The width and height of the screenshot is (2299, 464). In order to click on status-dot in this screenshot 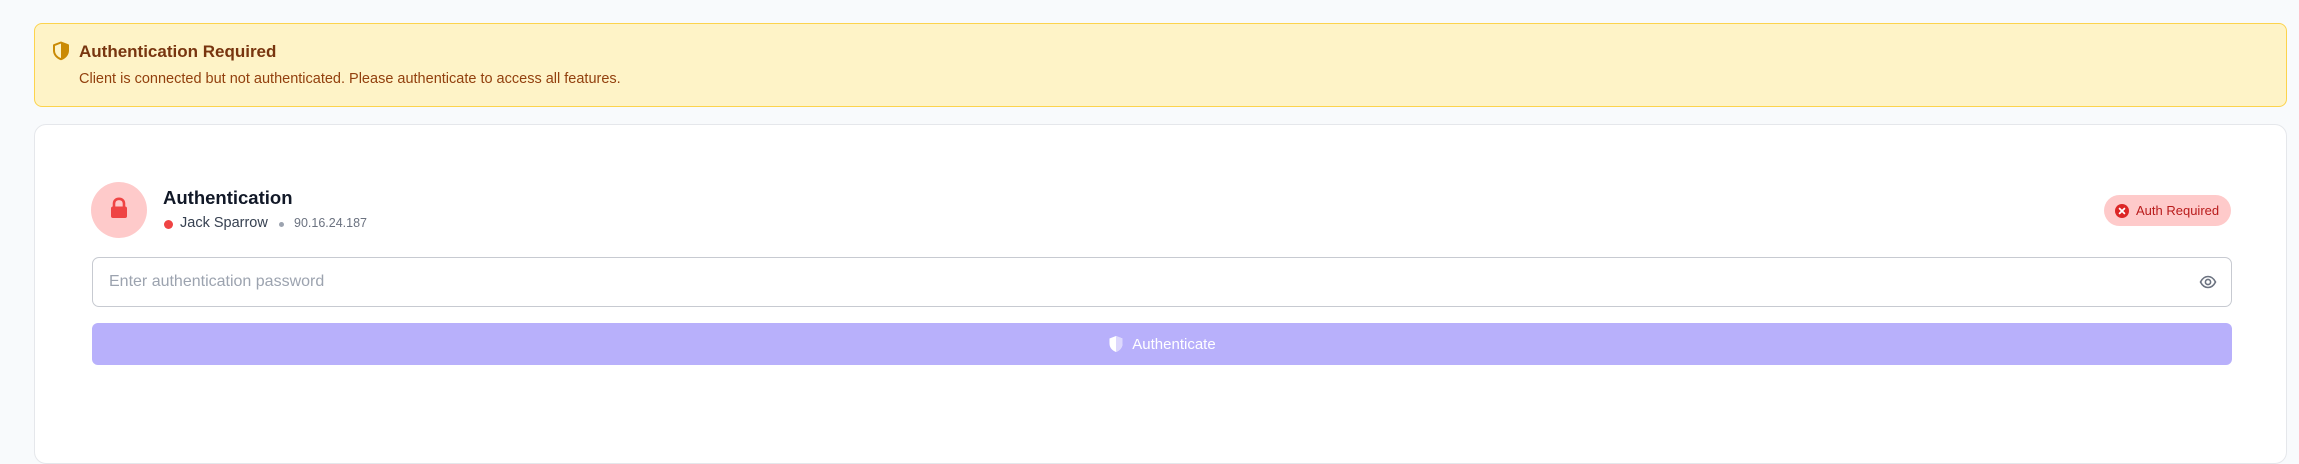, I will do `click(168, 224)`.